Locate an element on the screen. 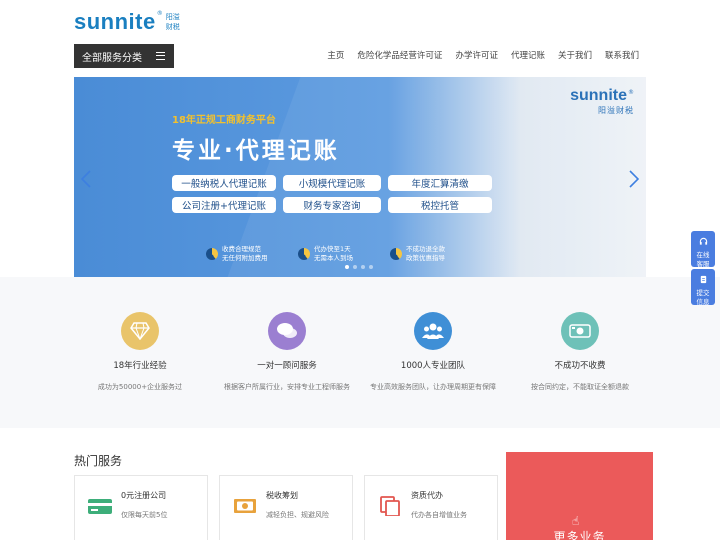  banner-feature: 收费合理规范 无任何附加费用 is located at coordinates (246, 254).